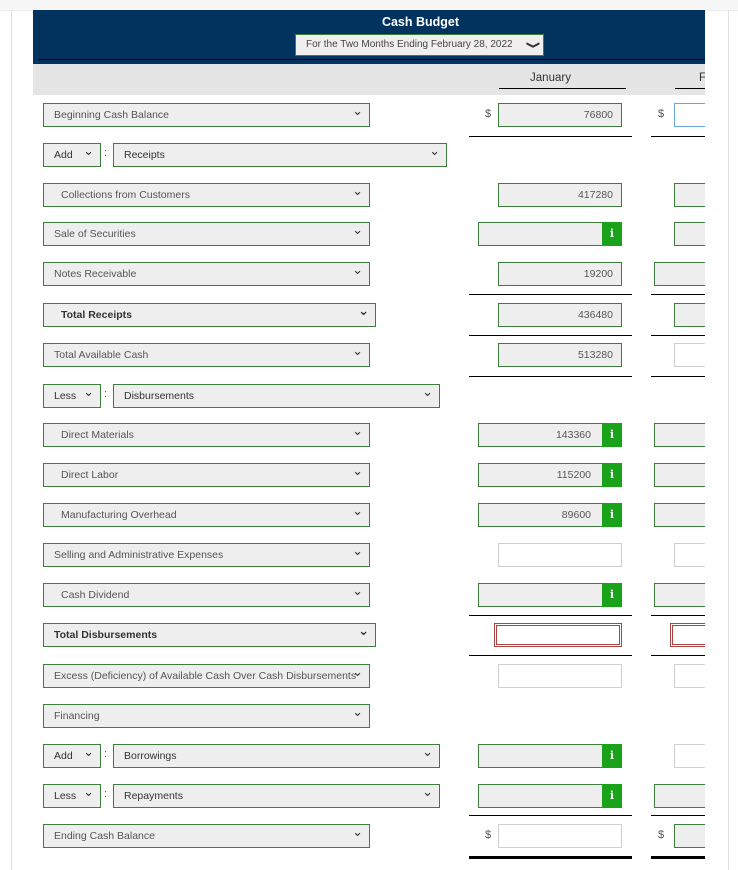 The width and height of the screenshot is (738, 870). Describe the element at coordinates (679, 435) in the screenshot. I see `direct-materials-feb-input` at that location.